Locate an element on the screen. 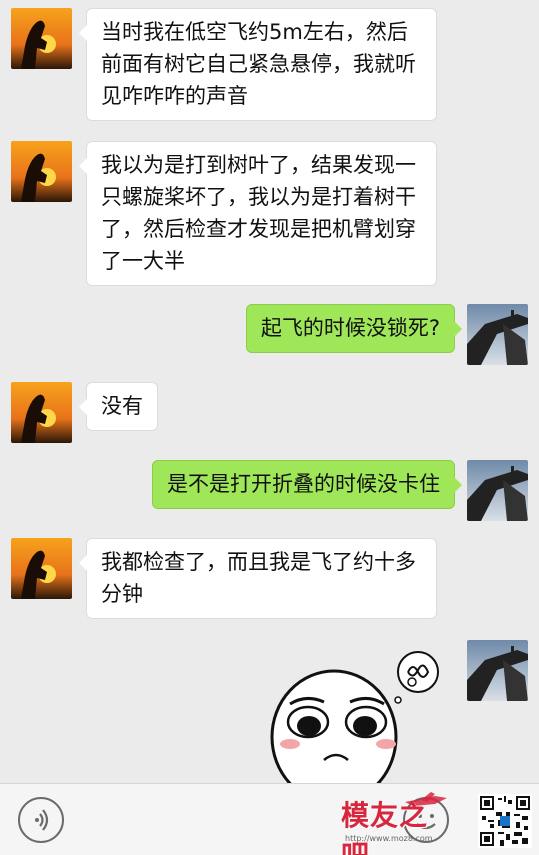 The height and width of the screenshot is (855, 539). voice-icon is located at coordinates (42, 820).